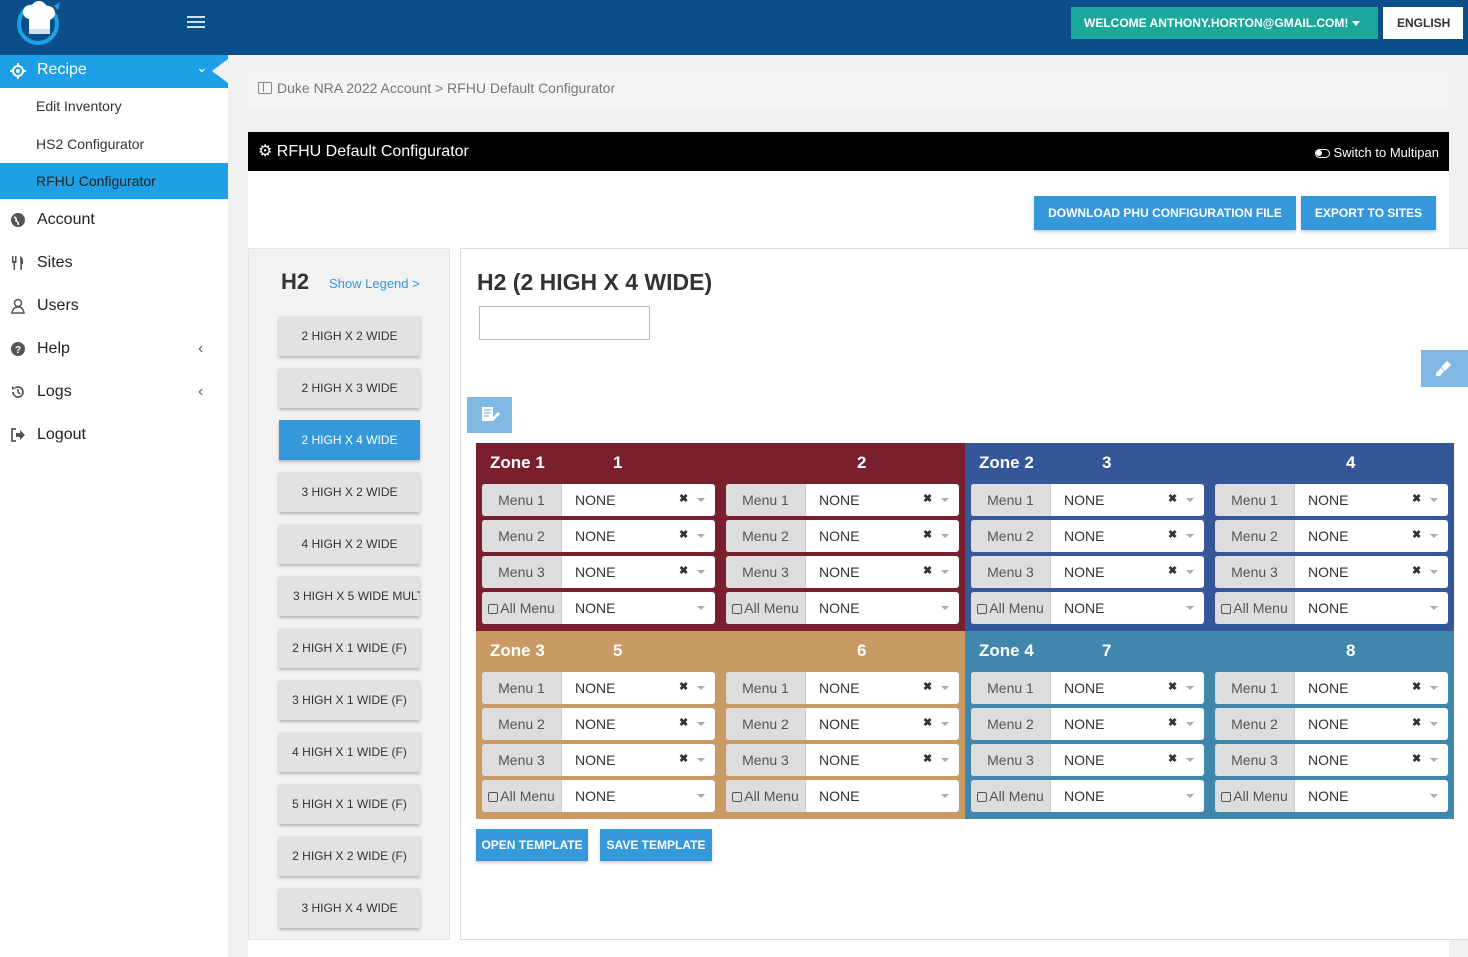 This screenshot has height=957, width=1468. What do you see at coordinates (1376, 153) in the screenshot?
I see `switch-to-multipan-toggle: Switch to Multipan` at bounding box center [1376, 153].